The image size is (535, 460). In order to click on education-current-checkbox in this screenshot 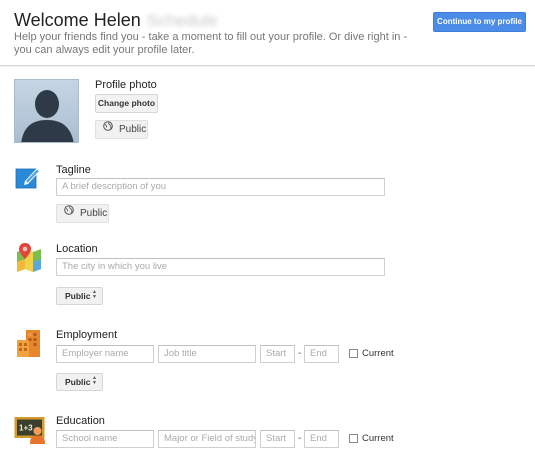, I will do `click(353, 438)`.